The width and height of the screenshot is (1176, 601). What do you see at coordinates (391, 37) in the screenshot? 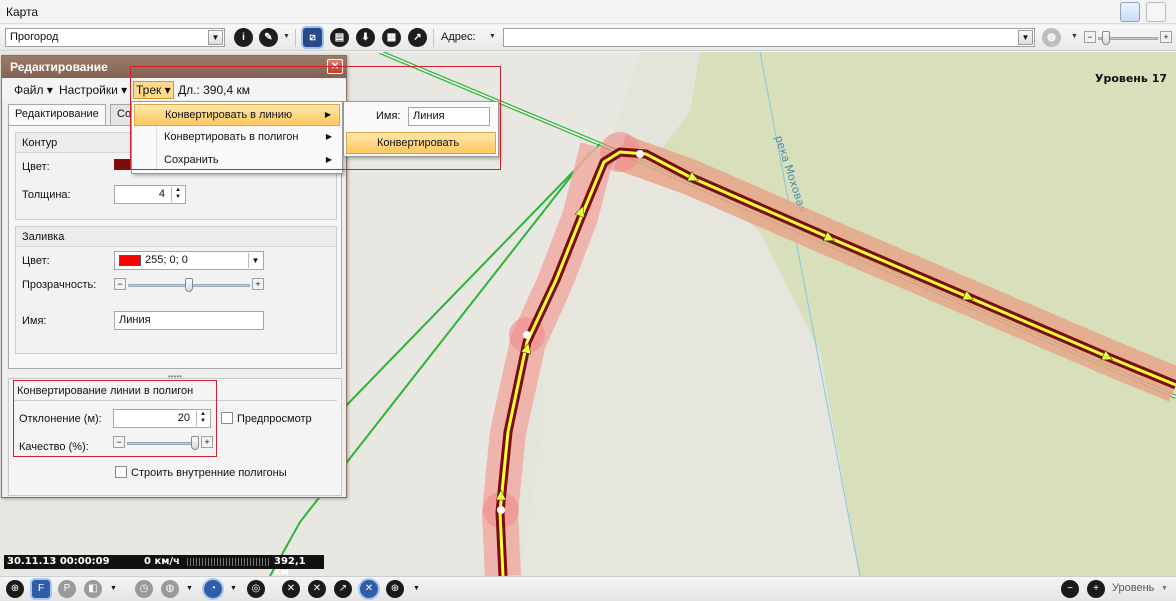
I see `grid-icon: ▦` at bounding box center [391, 37].